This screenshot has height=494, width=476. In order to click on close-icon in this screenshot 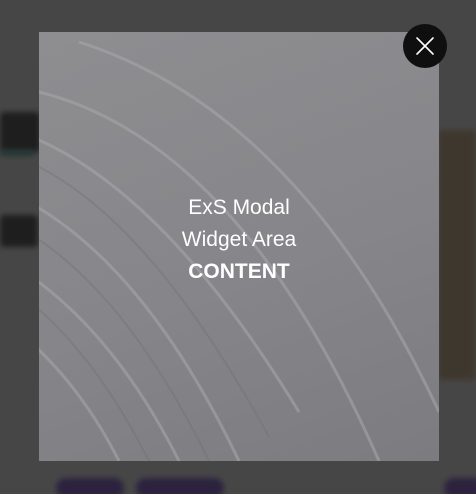, I will do `click(425, 46)`.